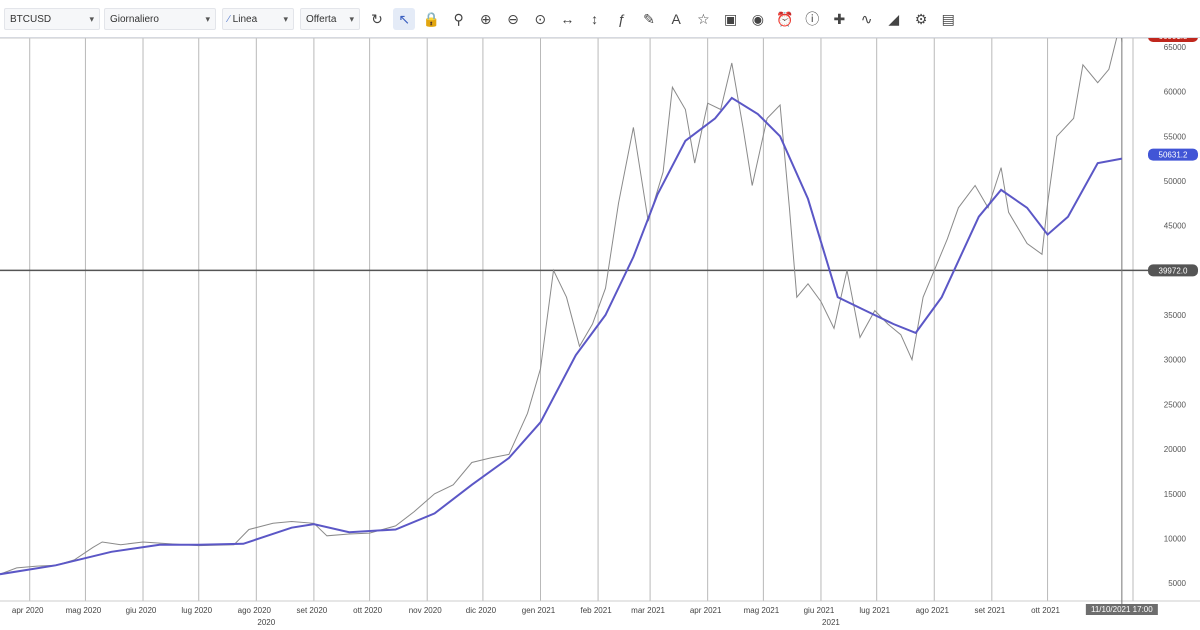  Describe the element at coordinates (622, 19) in the screenshot. I see `fibonacci-icon: ƒ` at that location.